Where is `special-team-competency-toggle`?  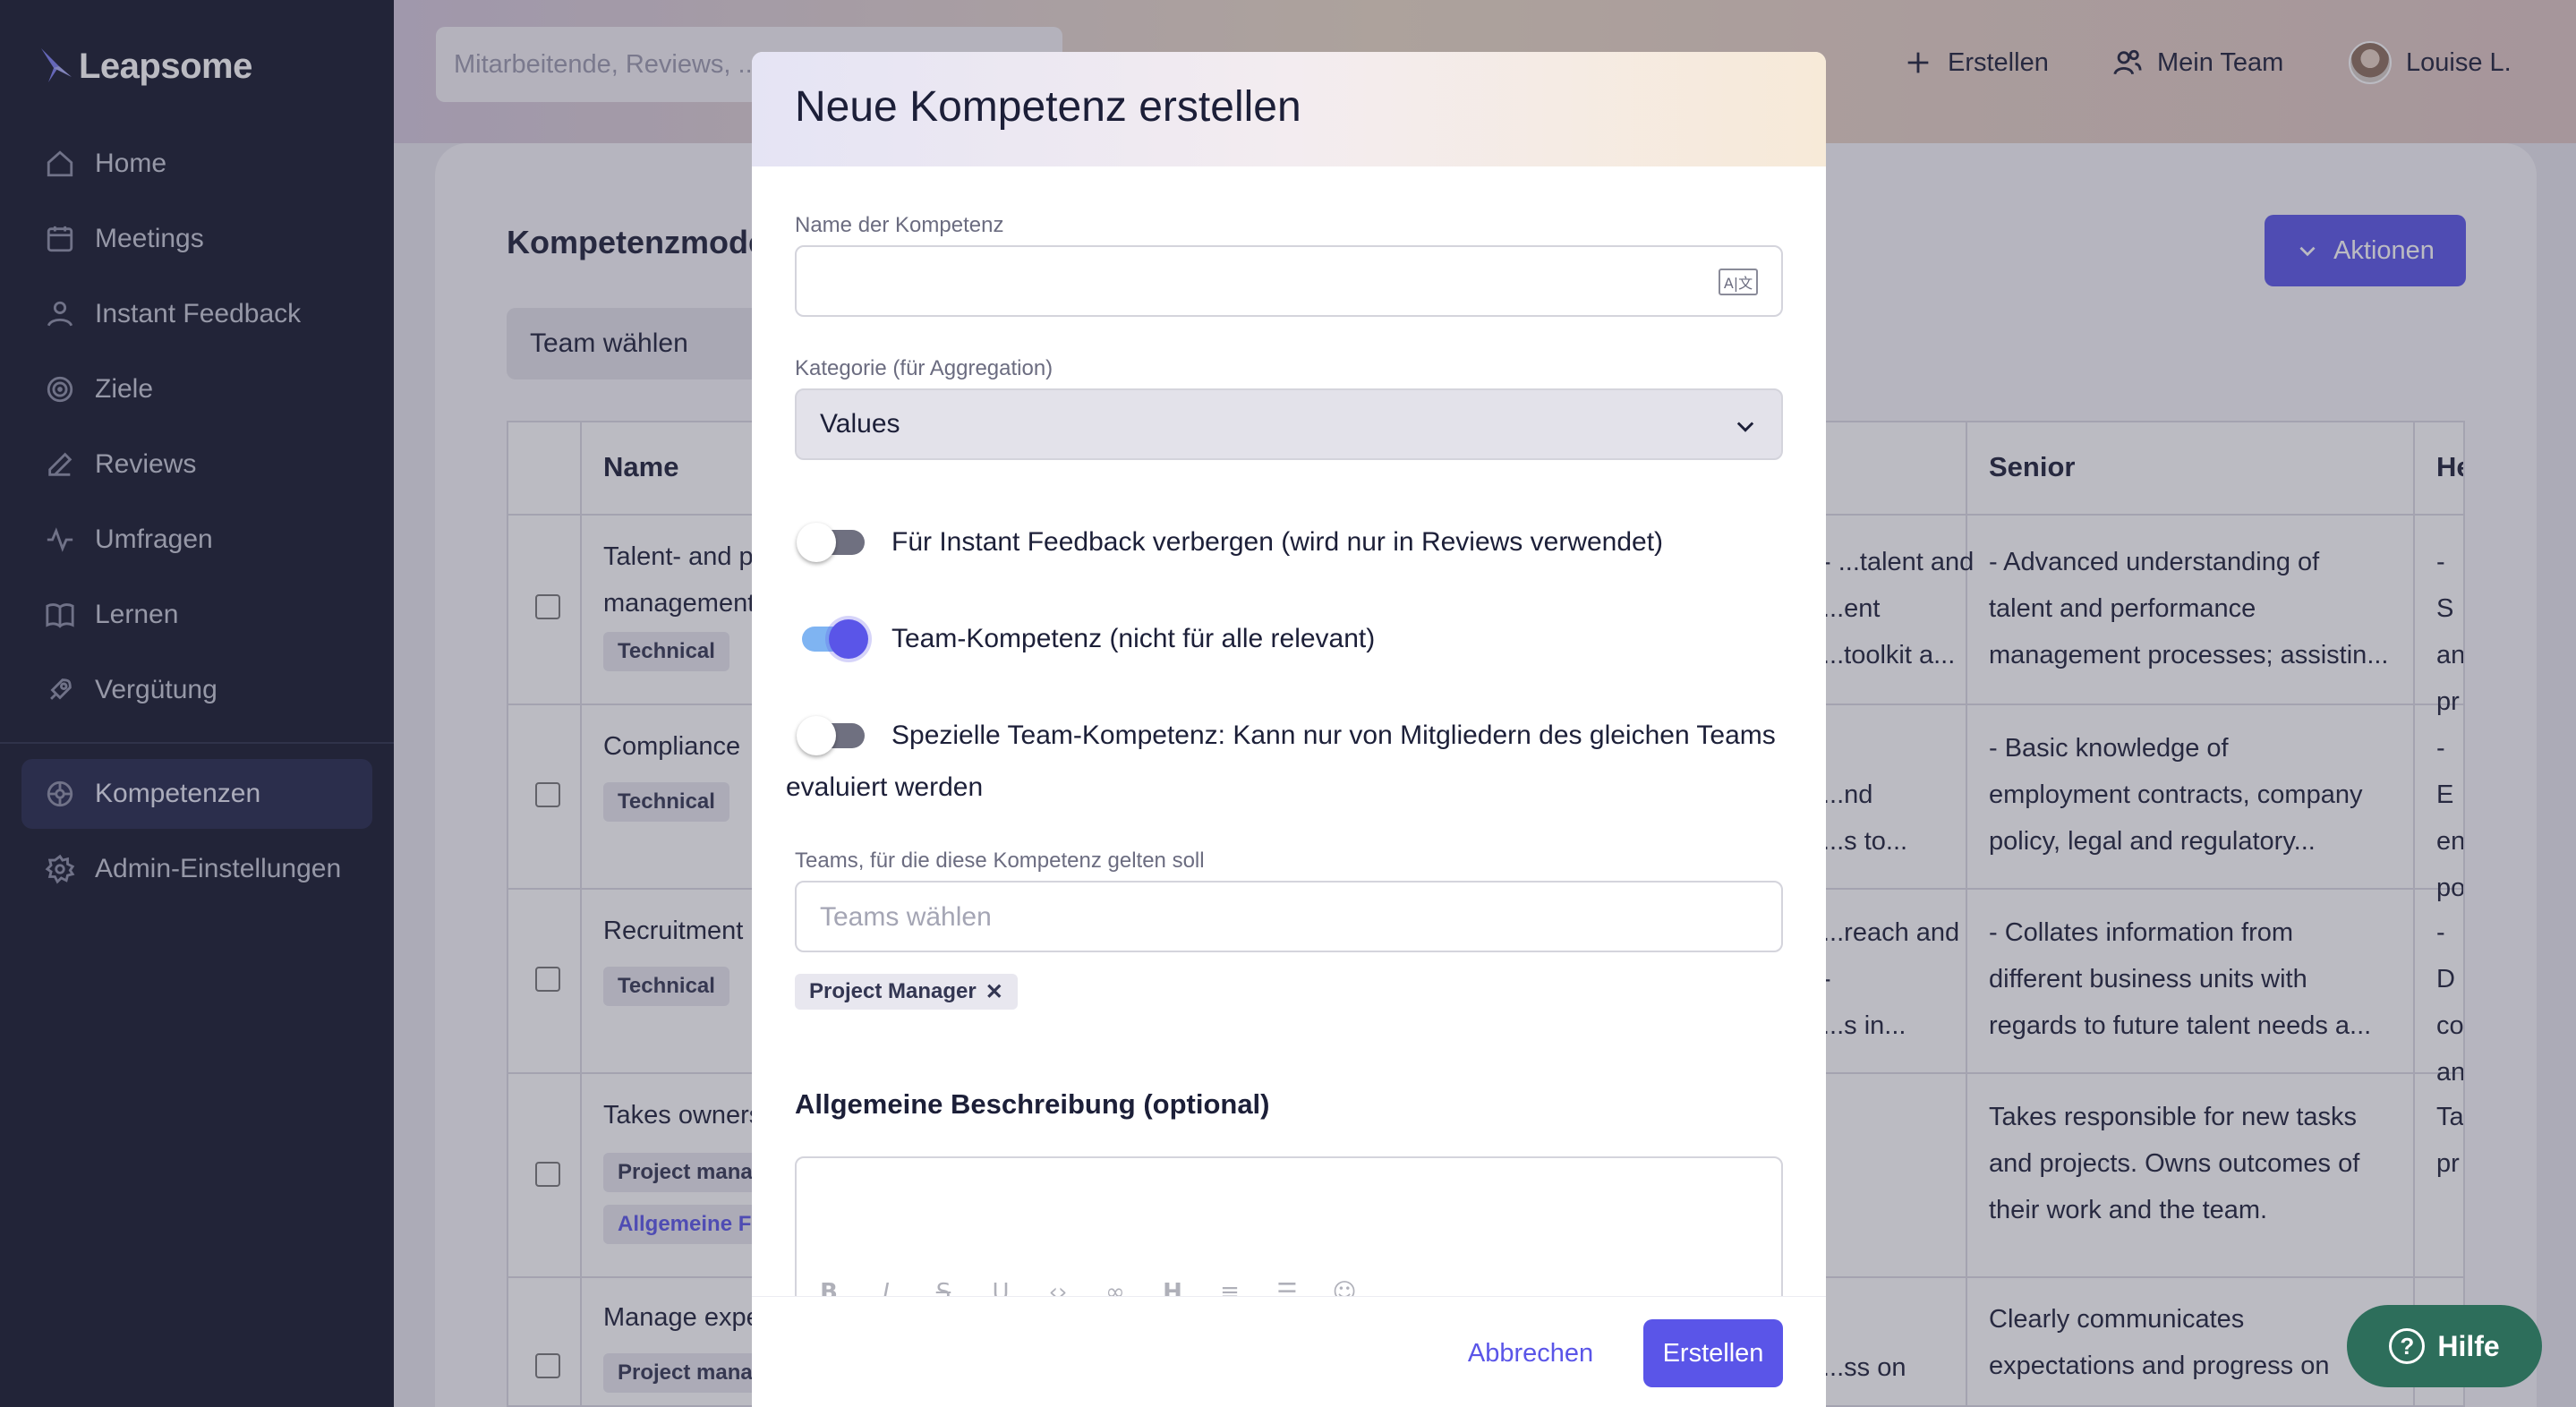 special-team-competency-toggle is located at coordinates (831, 735).